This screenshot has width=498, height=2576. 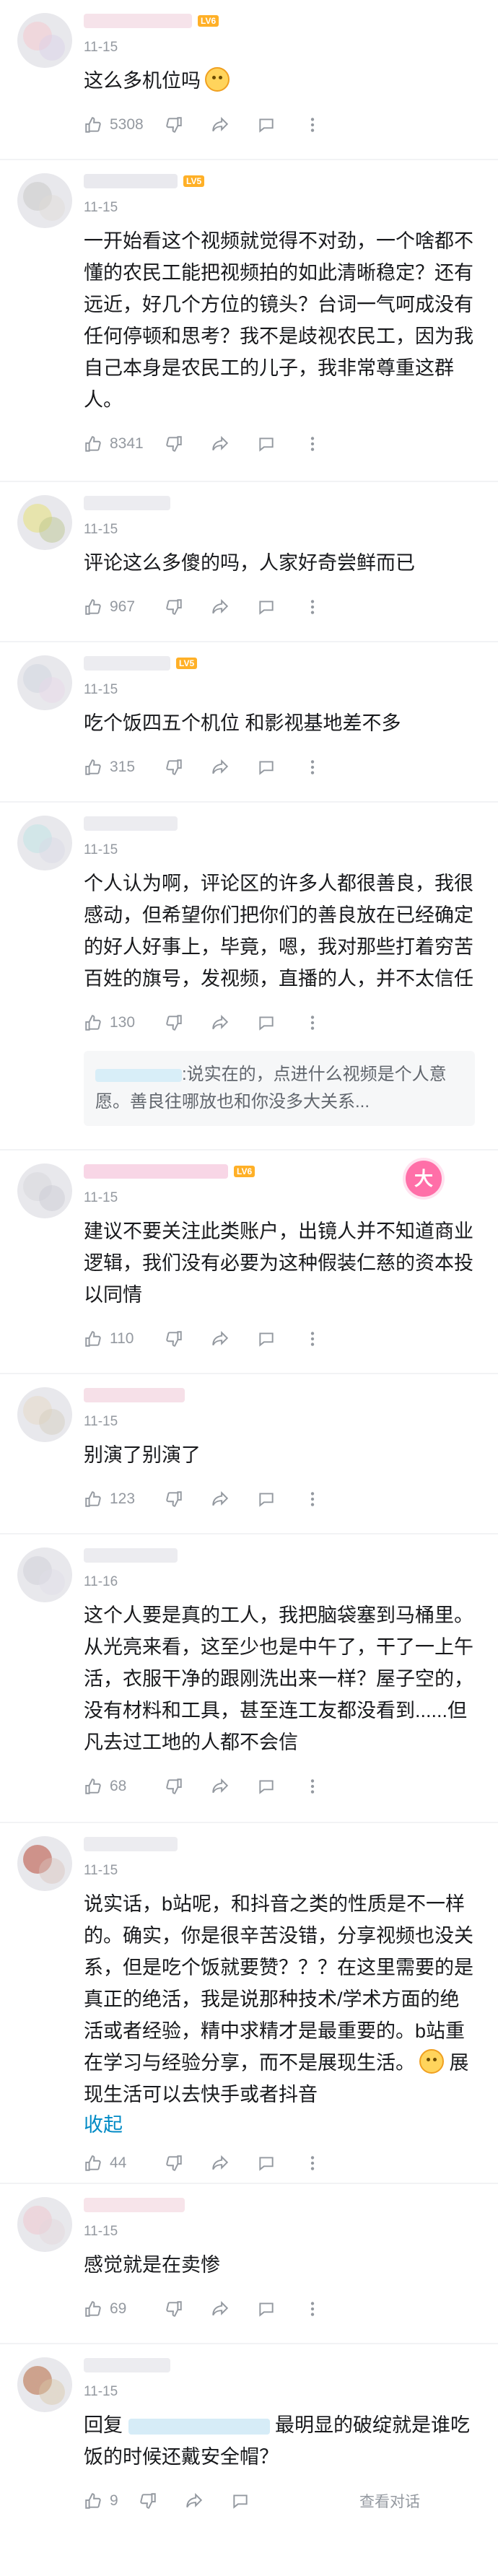 I want to click on view-dialog-link: 查看对话, so click(x=389, y=2501).